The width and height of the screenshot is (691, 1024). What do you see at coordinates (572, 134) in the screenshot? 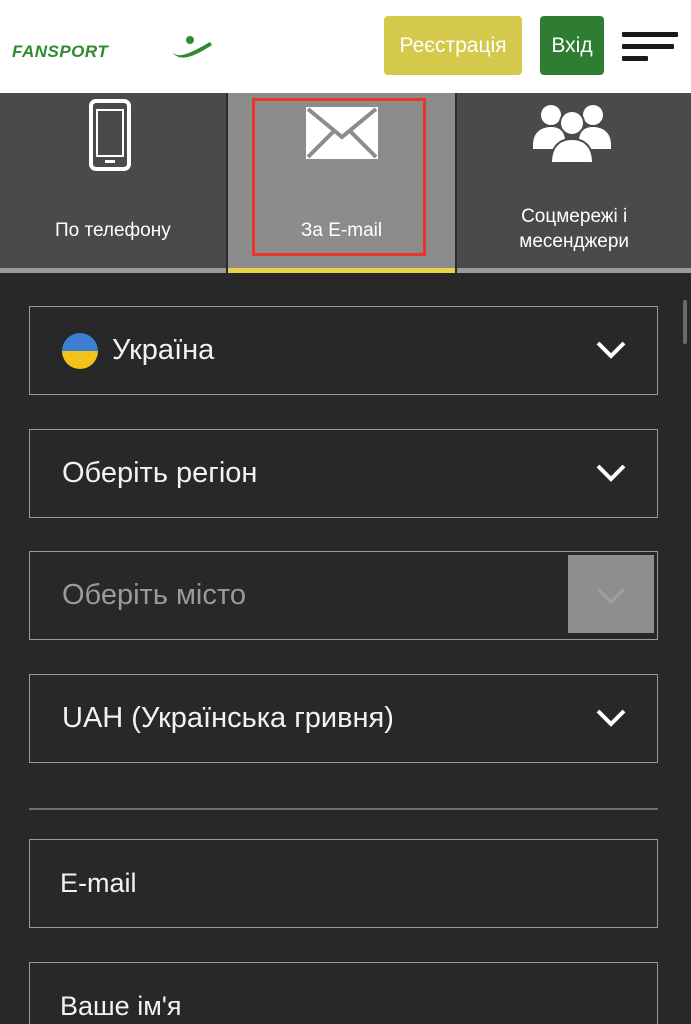
I see `users-icon` at bounding box center [572, 134].